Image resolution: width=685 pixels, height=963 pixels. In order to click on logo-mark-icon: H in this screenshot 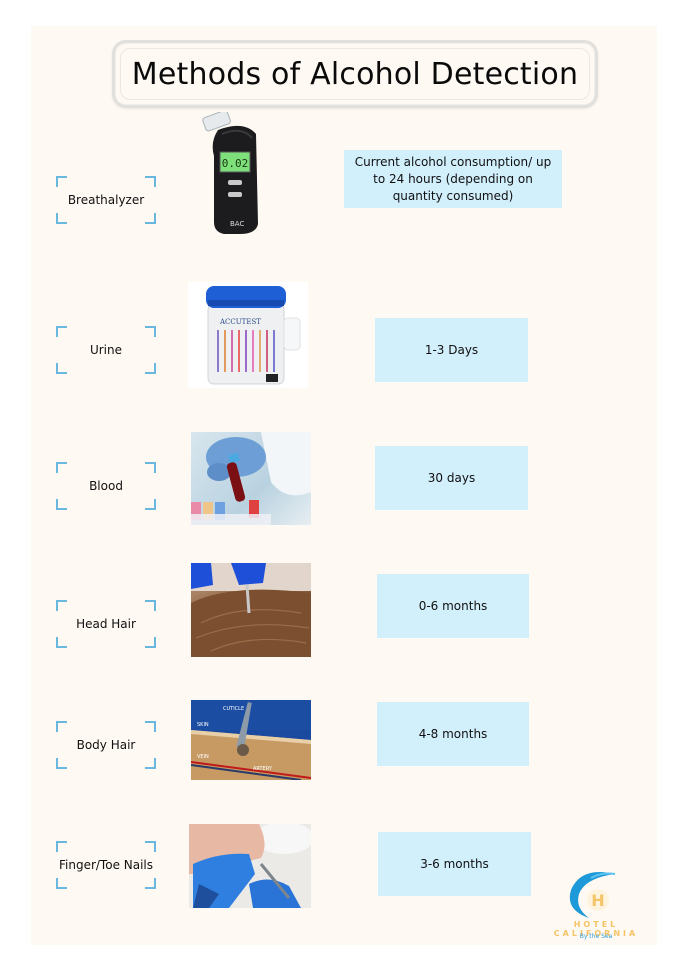, I will do `click(592, 895)`.